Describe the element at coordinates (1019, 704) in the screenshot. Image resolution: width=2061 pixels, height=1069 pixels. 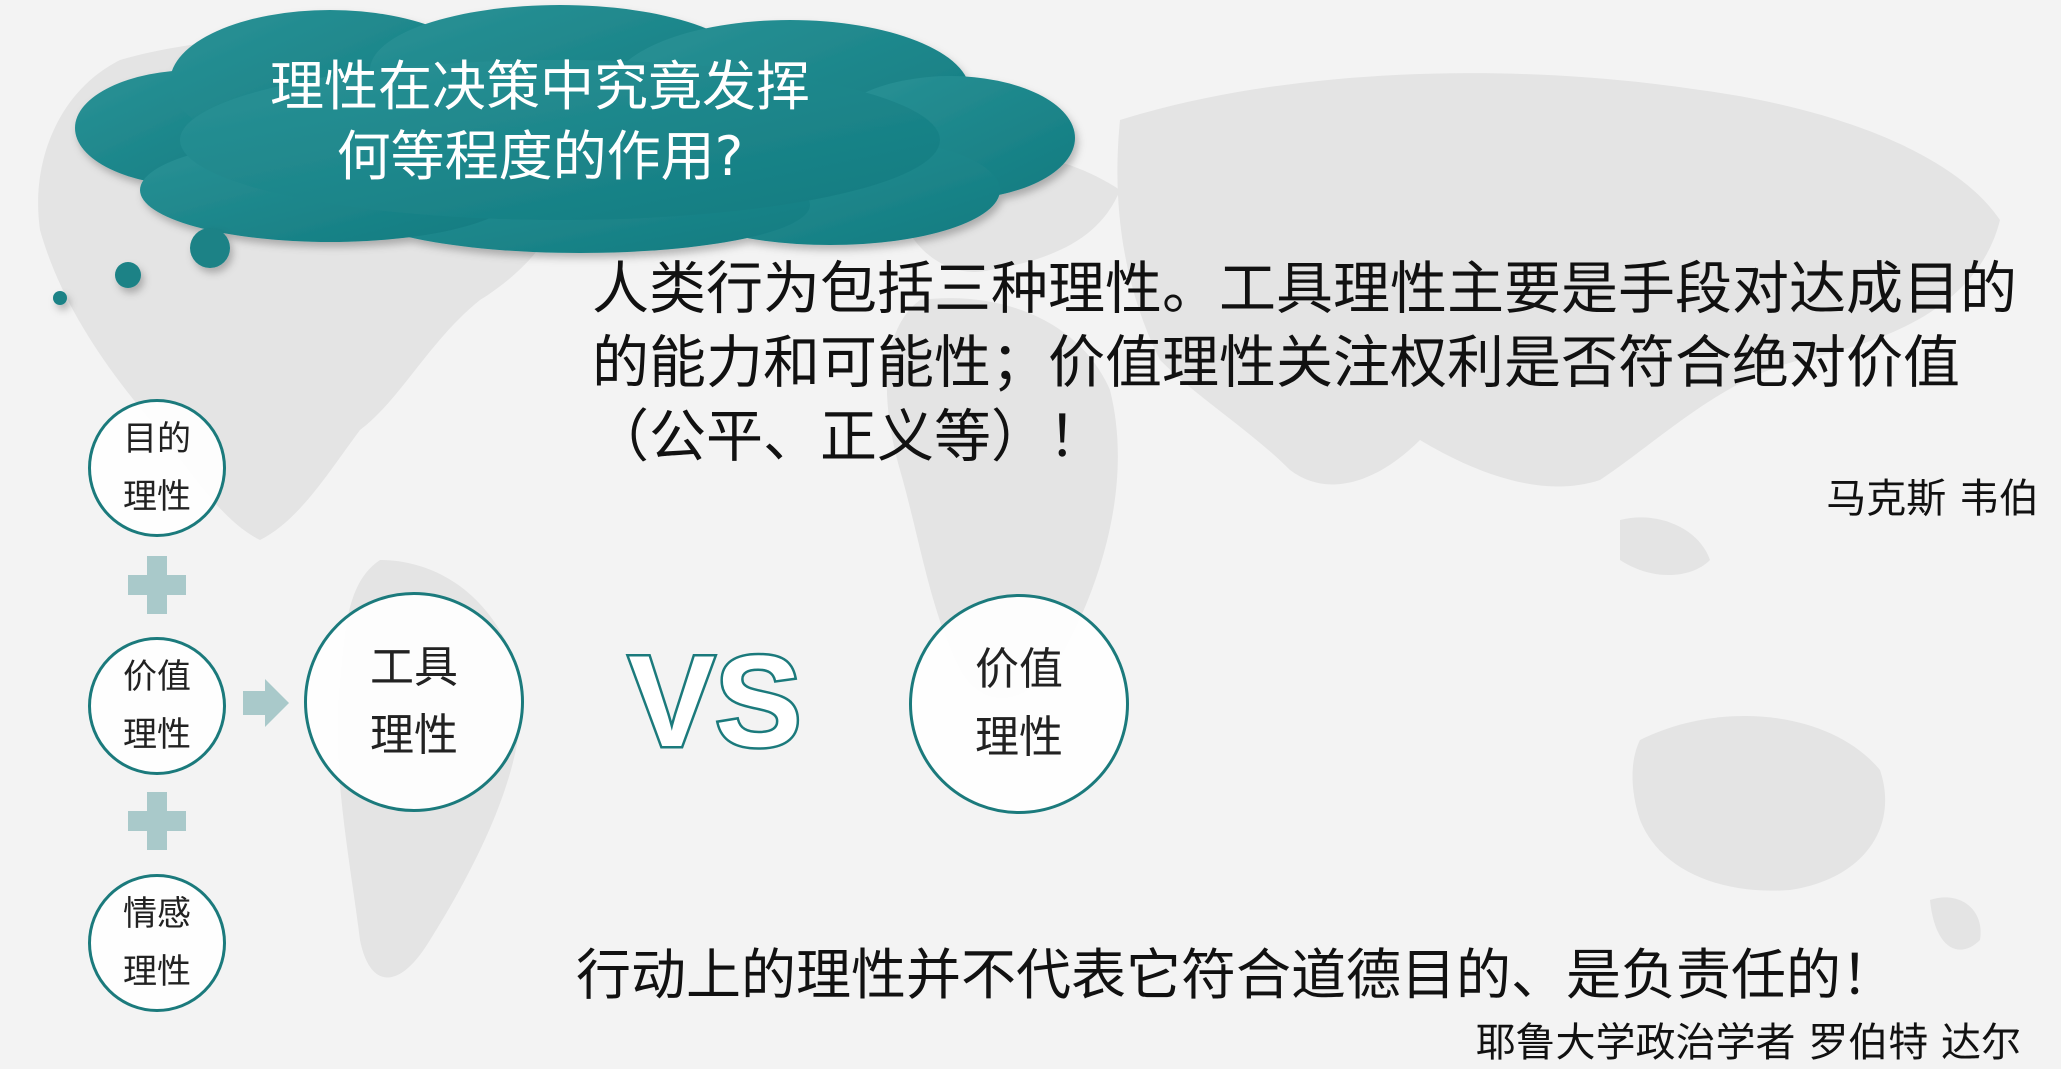
I see `value-rationality-circle: 价值 理性` at that location.